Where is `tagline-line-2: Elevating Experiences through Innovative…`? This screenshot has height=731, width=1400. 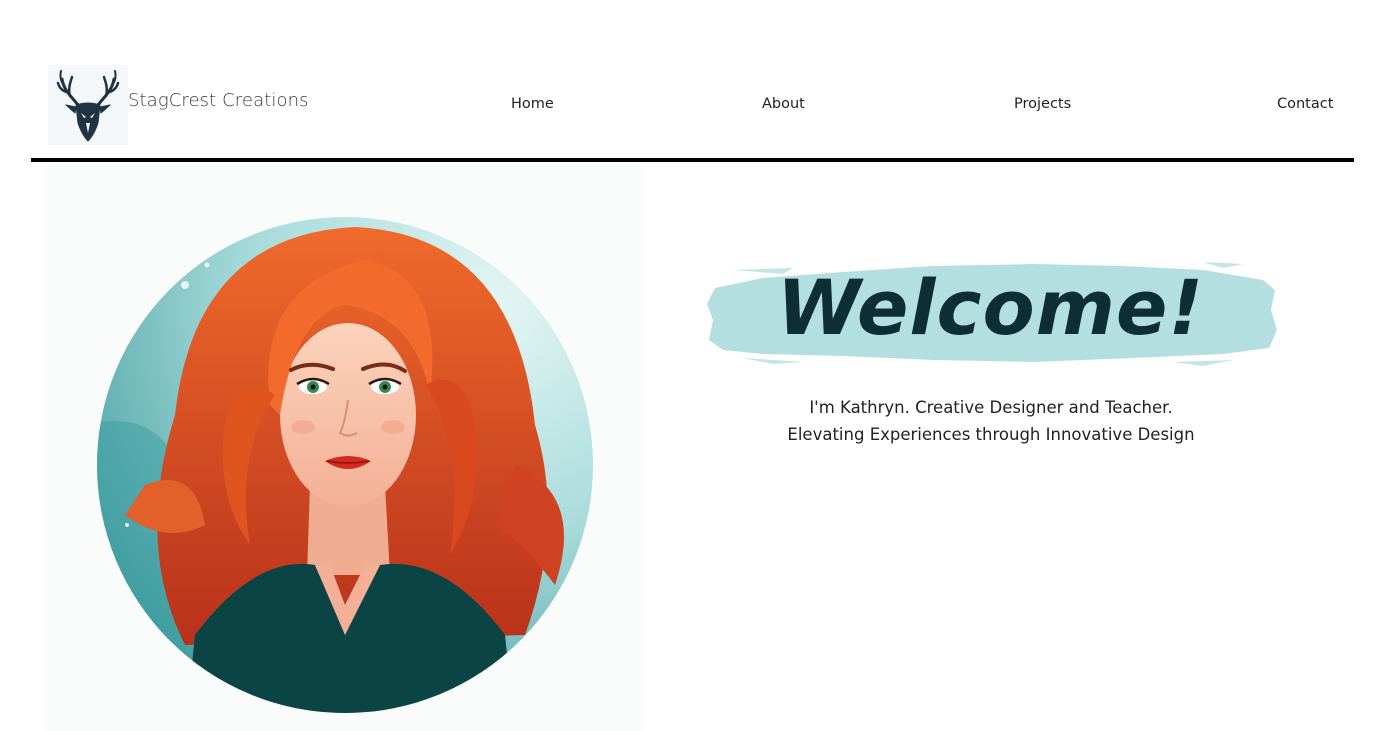 tagline-line-2: Elevating Experiences through Innovative… is located at coordinates (991, 434).